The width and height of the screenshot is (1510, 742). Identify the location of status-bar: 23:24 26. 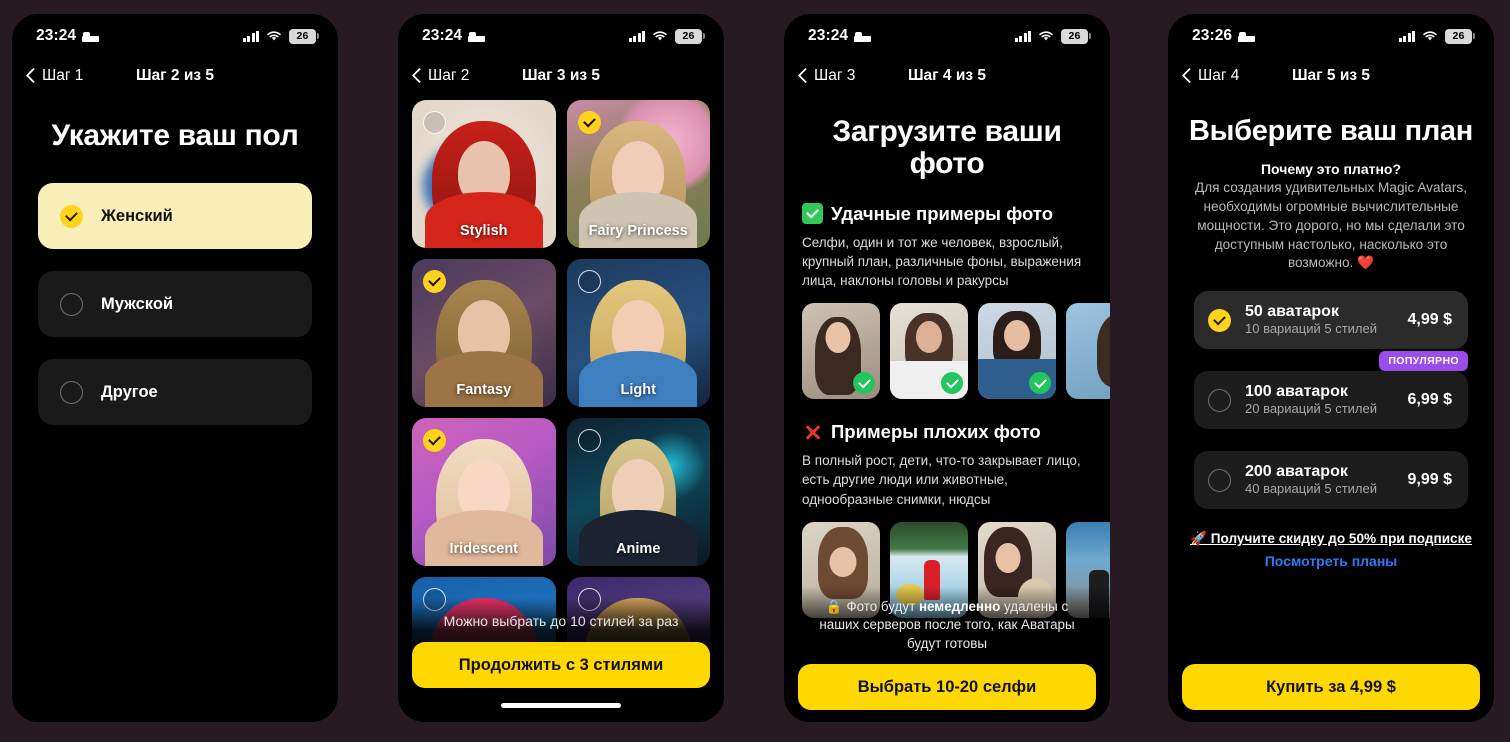
(561, 36).